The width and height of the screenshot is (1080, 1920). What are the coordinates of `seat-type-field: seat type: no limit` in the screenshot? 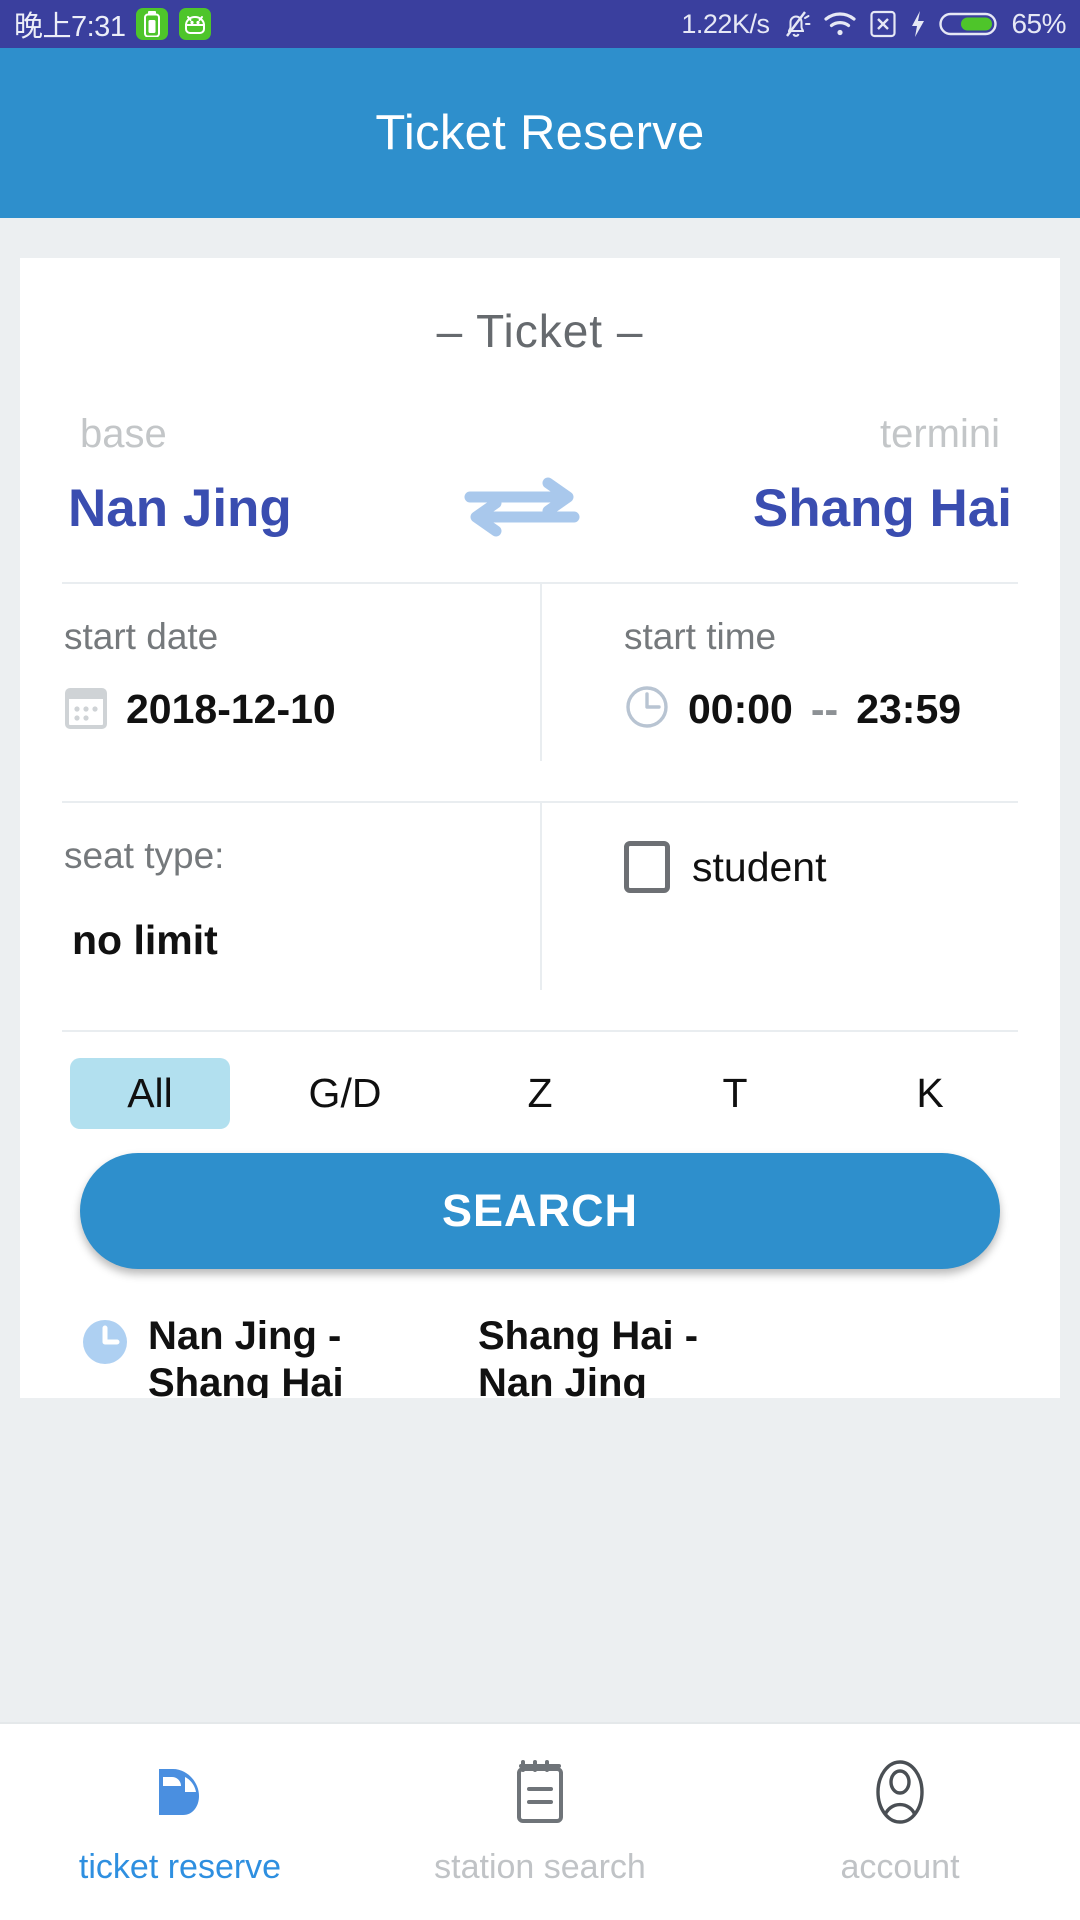 It's located at (280, 896).